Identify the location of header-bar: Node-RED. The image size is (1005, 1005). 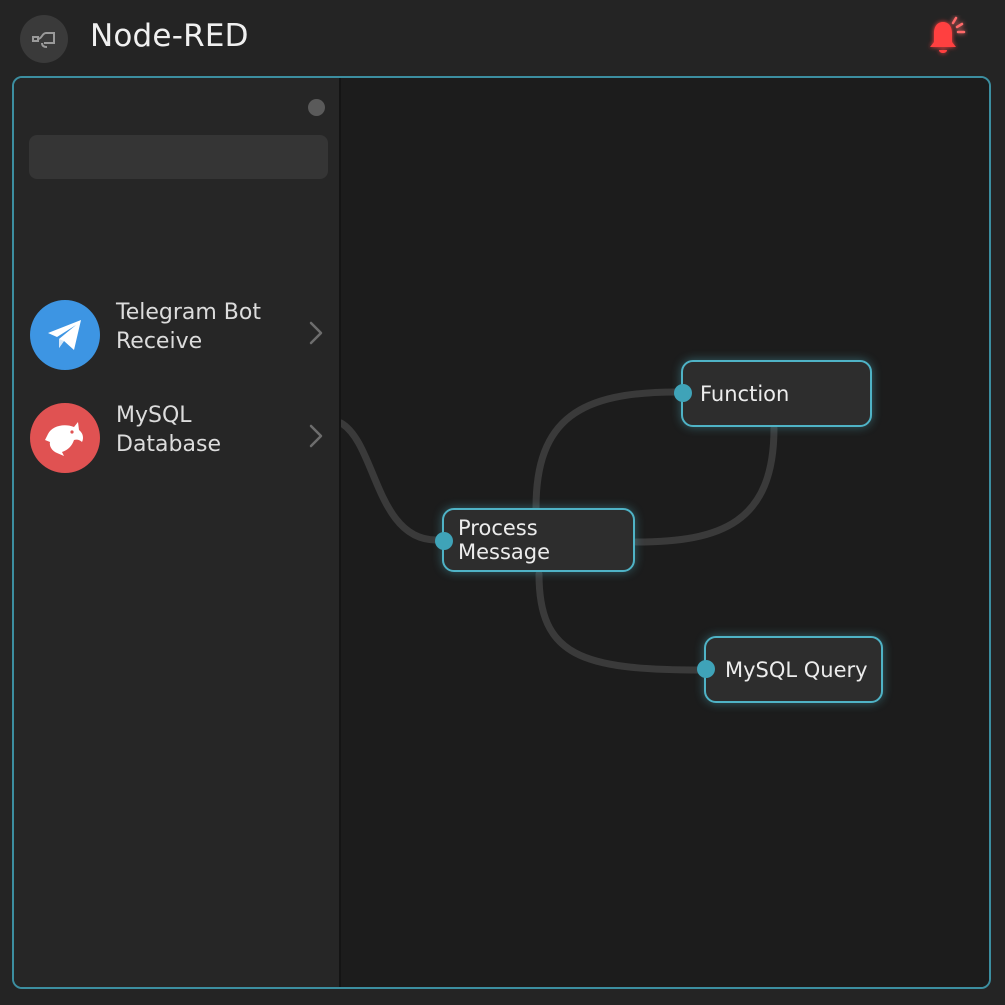
(502, 38).